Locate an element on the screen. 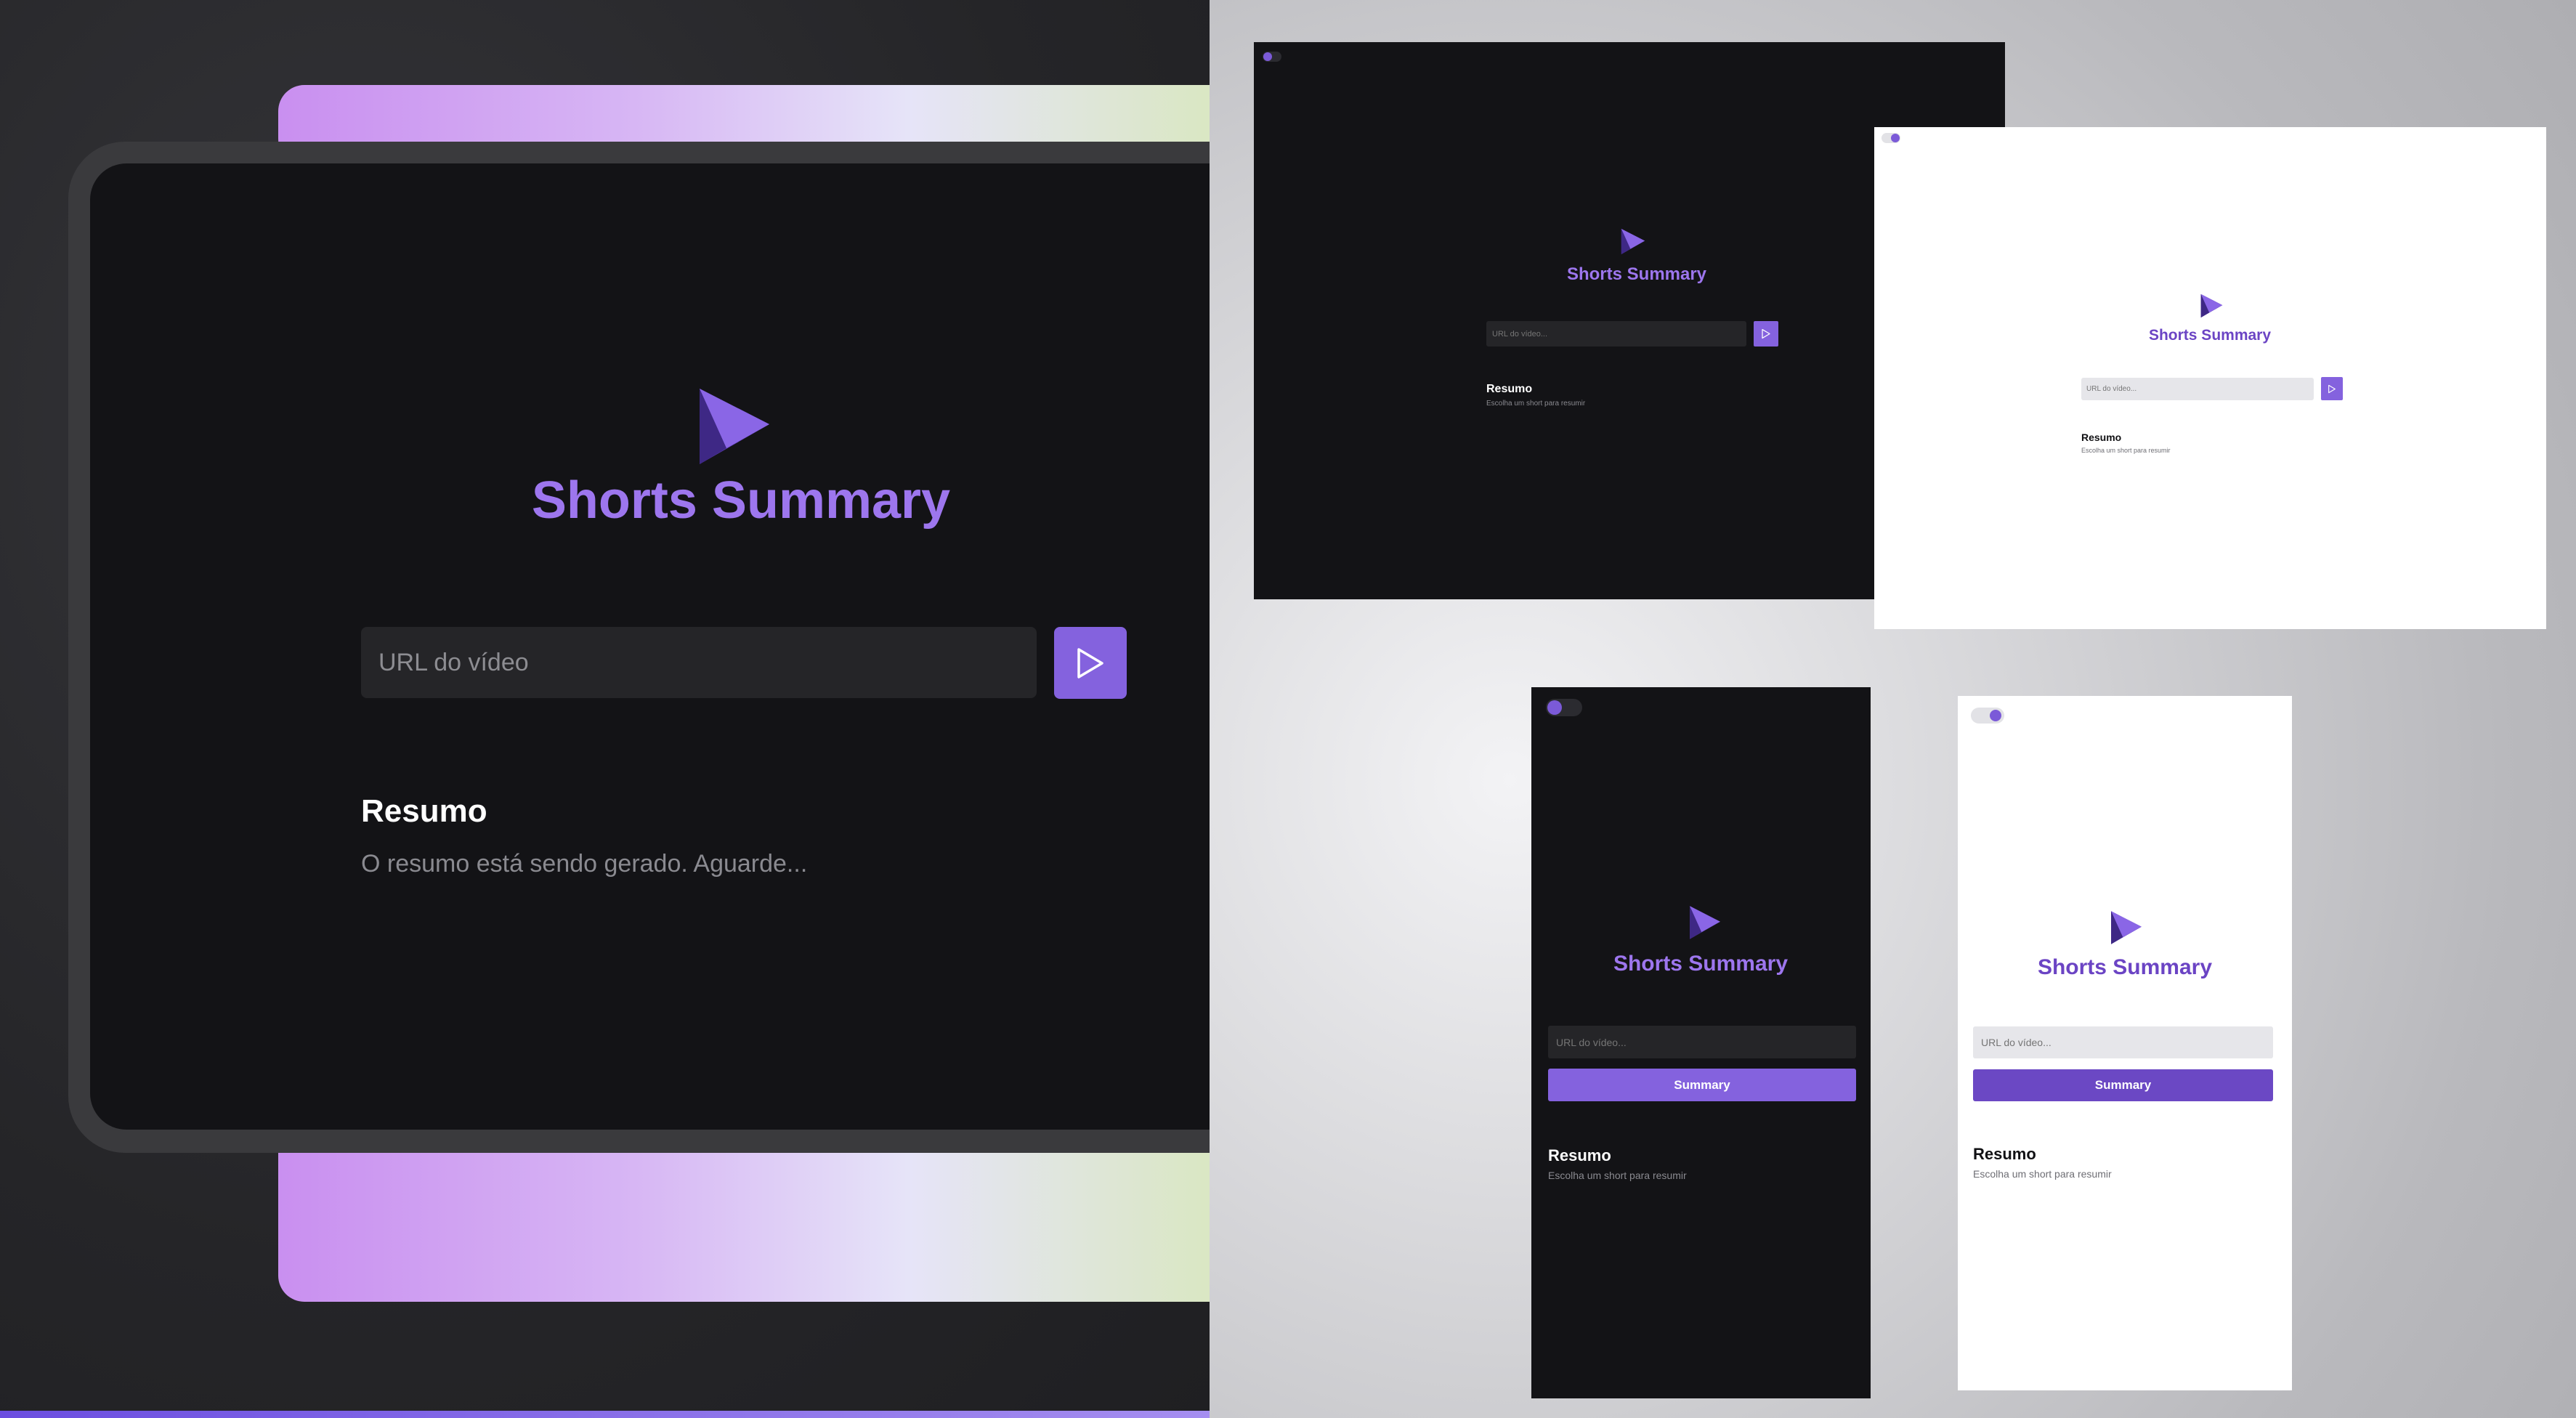  accent-strip is located at coordinates (605, 1414).